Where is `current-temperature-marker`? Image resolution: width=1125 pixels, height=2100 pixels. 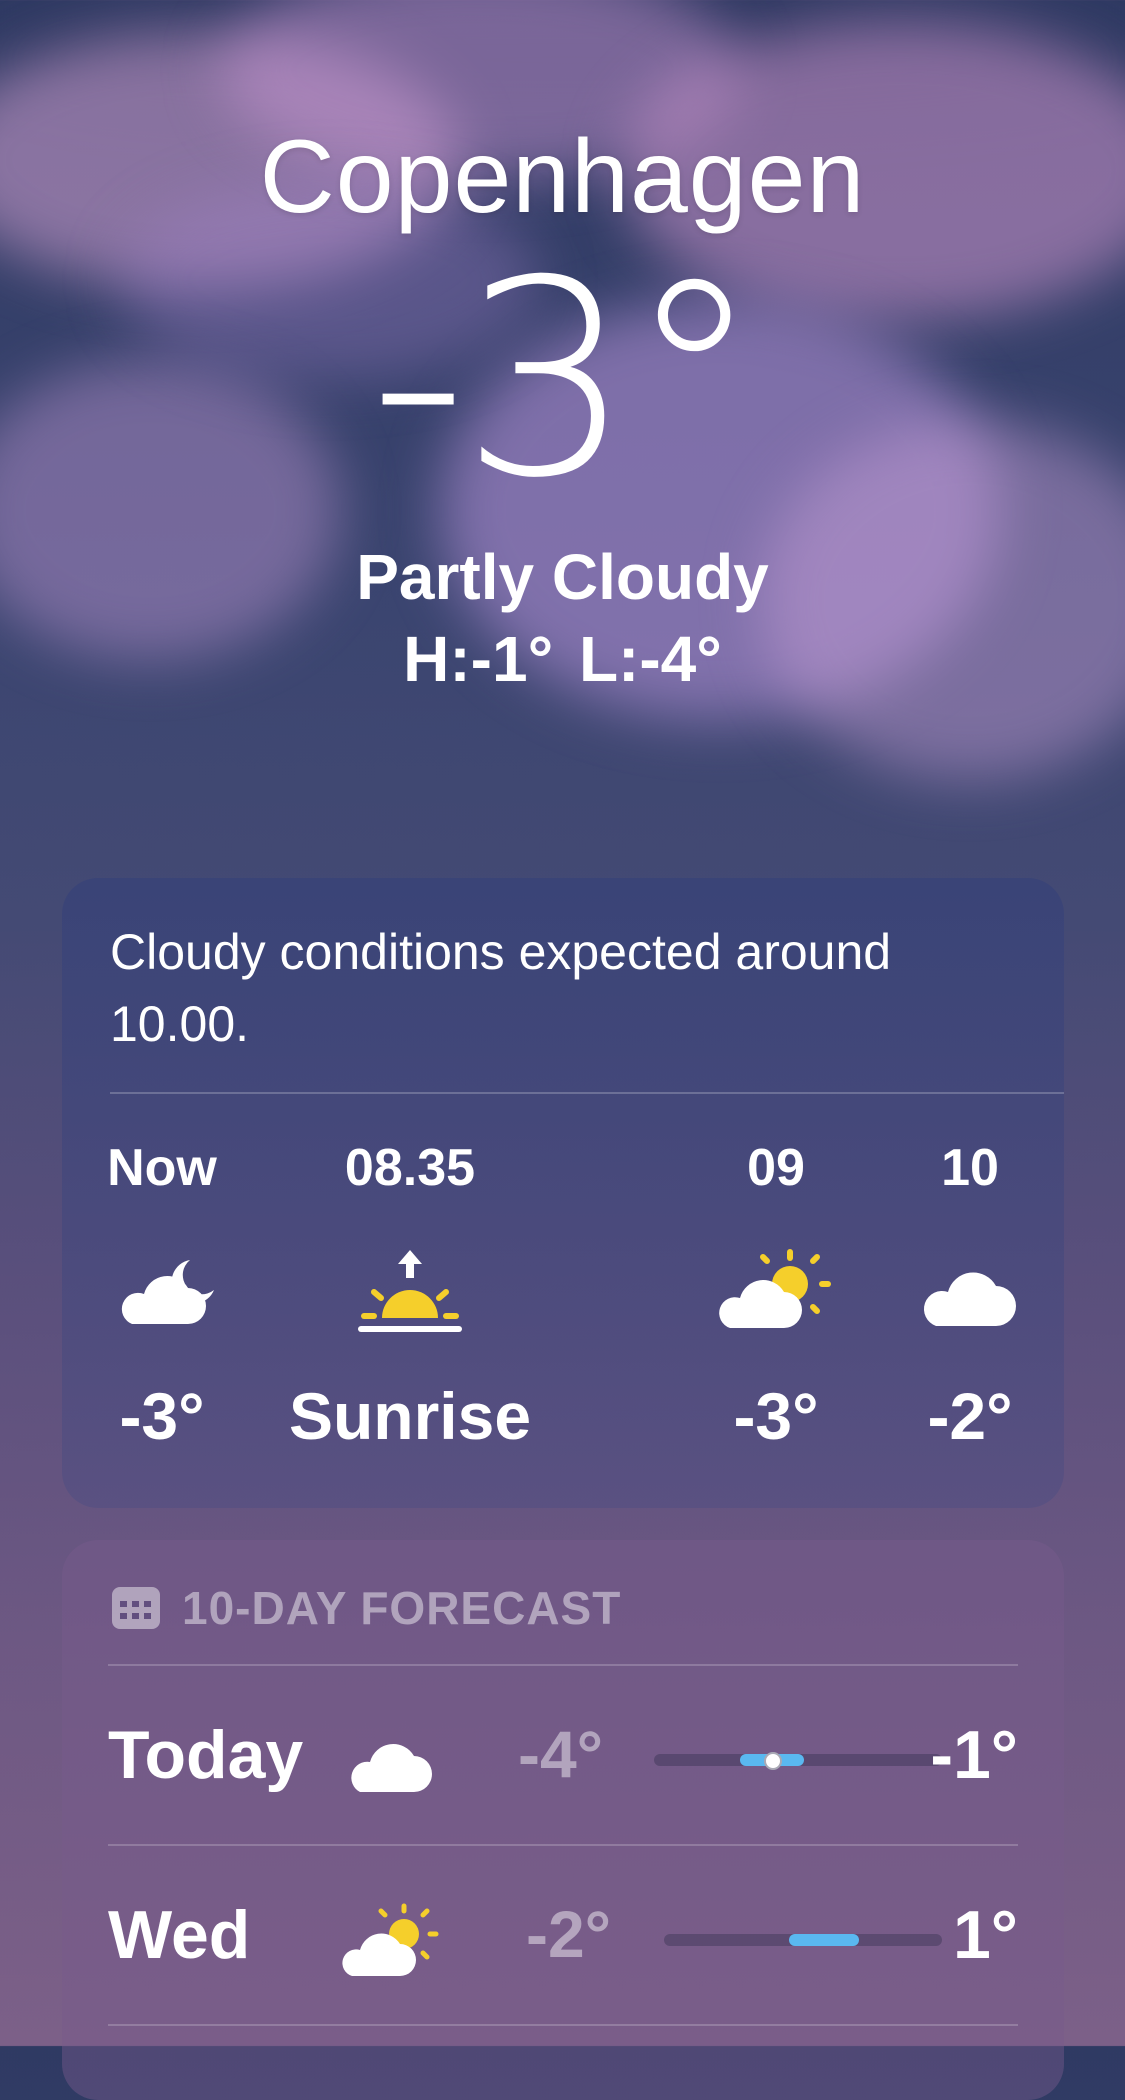
current-temperature-marker is located at coordinates (773, 1761).